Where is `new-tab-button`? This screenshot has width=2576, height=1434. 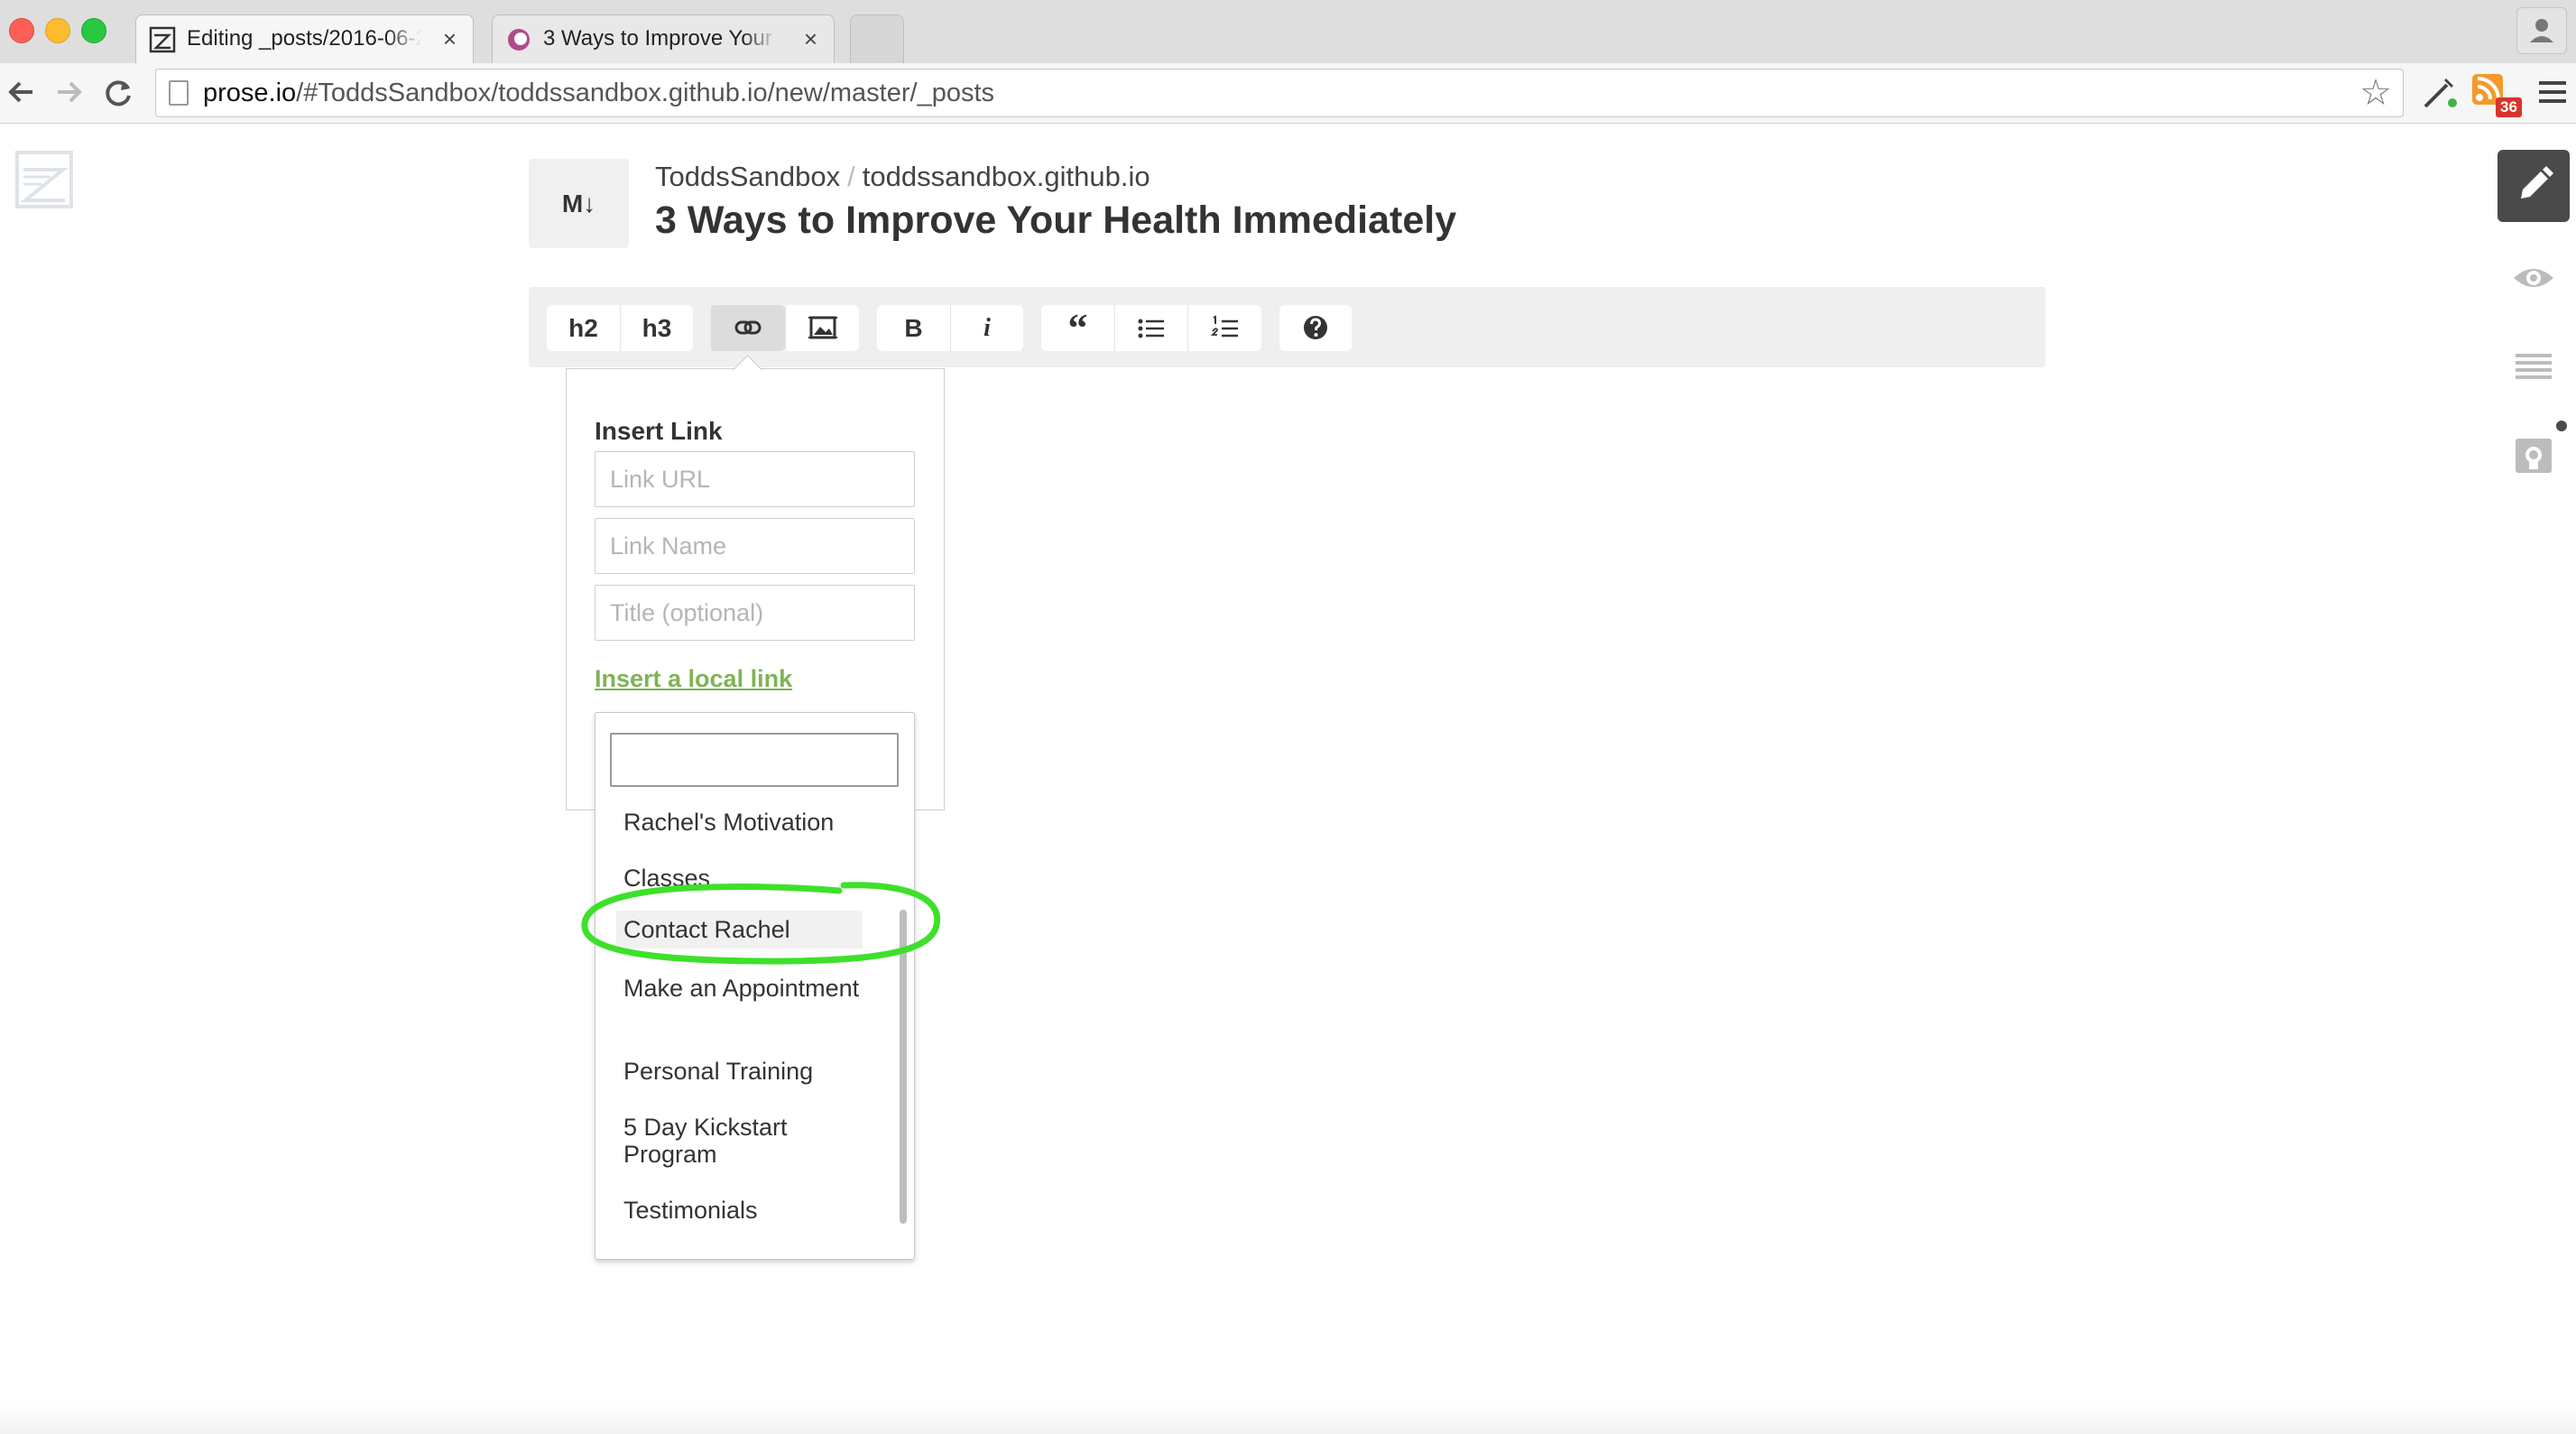
new-tab-button is located at coordinates (877, 39).